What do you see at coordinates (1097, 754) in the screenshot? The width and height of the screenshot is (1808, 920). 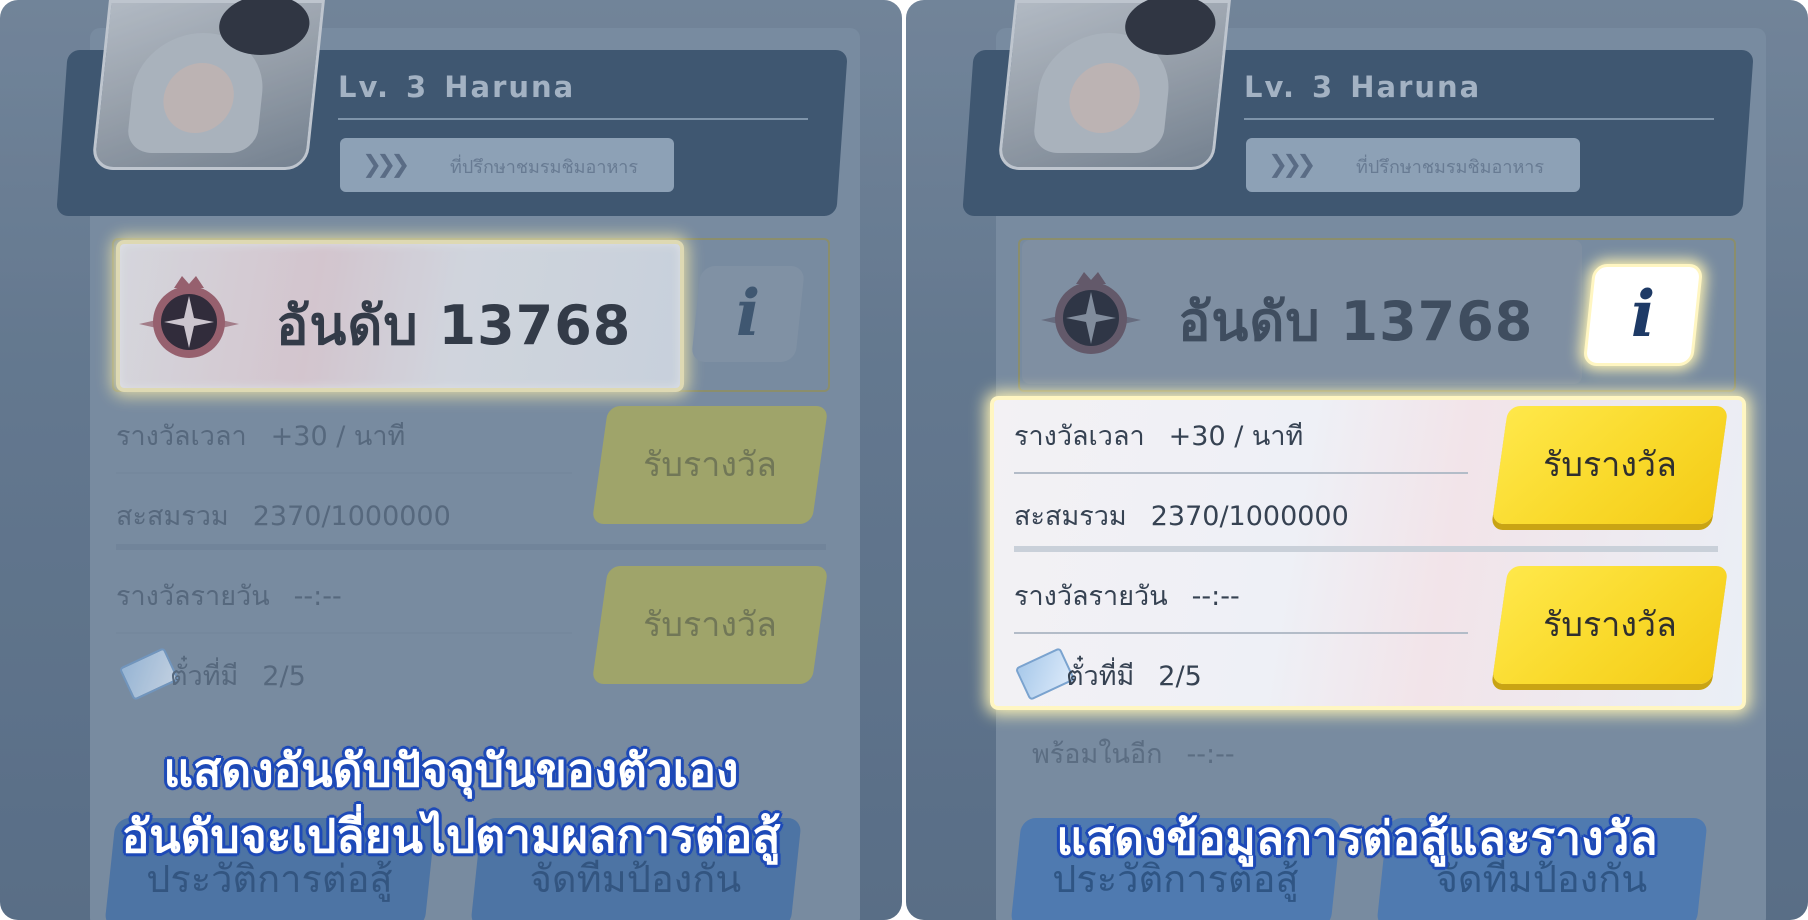 I see `ready-label: พร้อมในอีก` at bounding box center [1097, 754].